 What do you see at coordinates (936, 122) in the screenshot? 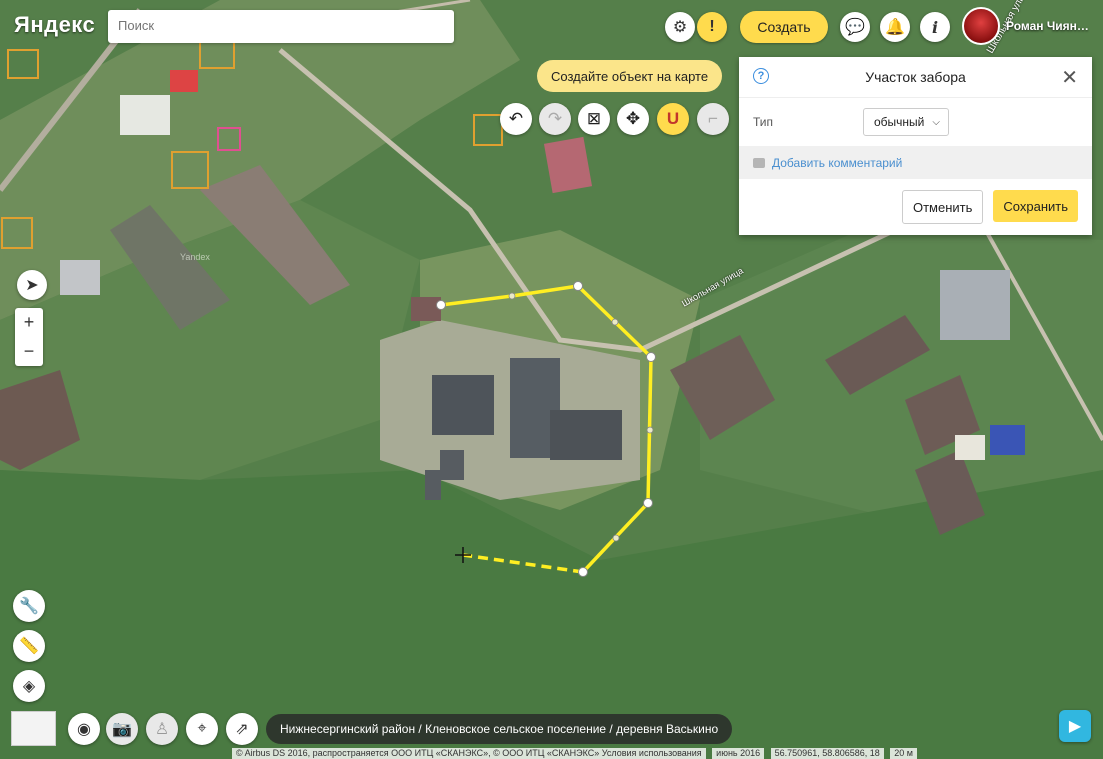
I see `chevron-down-icon: ⌵` at bounding box center [936, 122].